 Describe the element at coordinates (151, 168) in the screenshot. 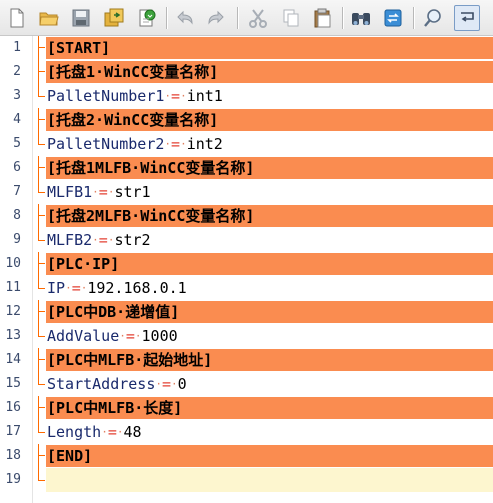

I see `section-header: [托盘1MLFB·WinCC变量名称]` at that location.